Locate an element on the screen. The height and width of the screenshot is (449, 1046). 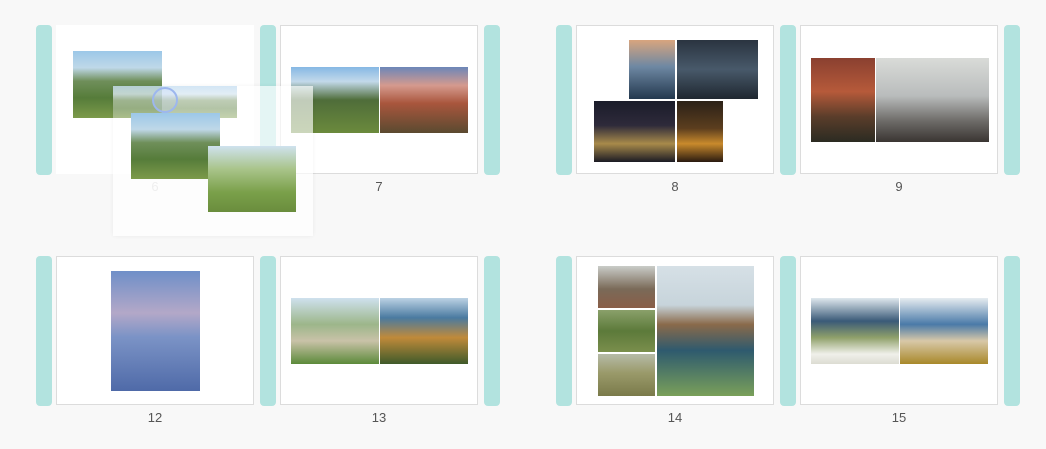
page-number: 7 is located at coordinates (379, 186).